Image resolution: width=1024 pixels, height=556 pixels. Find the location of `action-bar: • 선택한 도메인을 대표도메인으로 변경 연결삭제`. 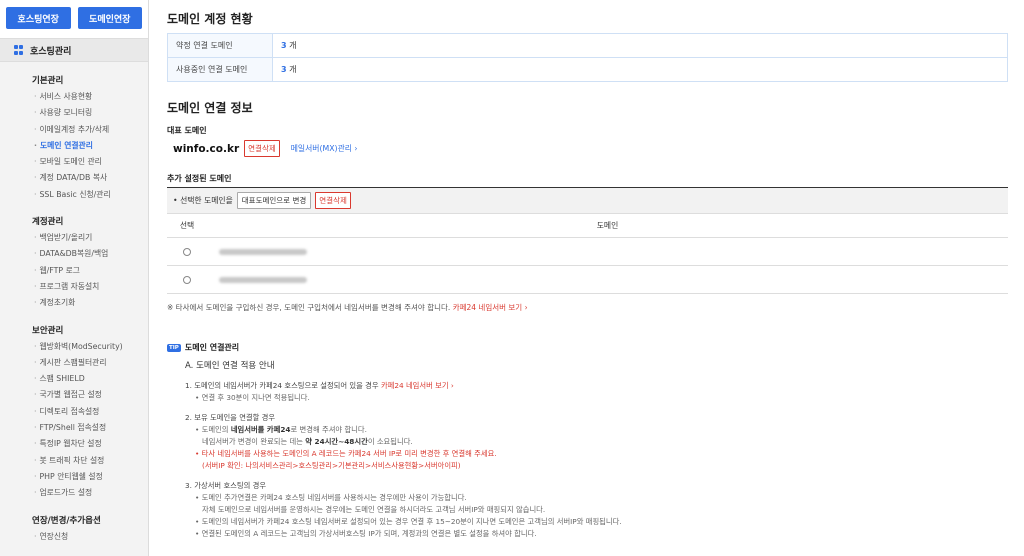

action-bar: • 선택한 도메인을 대표도메인으로 변경 연결삭제 is located at coordinates (587, 201).